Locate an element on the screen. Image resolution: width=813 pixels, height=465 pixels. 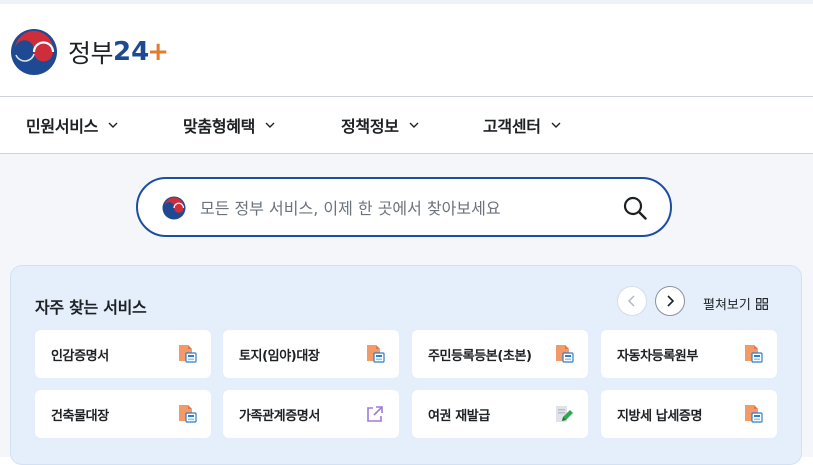
nav-item-label: 민원서비스 is located at coordinates (62, 126).